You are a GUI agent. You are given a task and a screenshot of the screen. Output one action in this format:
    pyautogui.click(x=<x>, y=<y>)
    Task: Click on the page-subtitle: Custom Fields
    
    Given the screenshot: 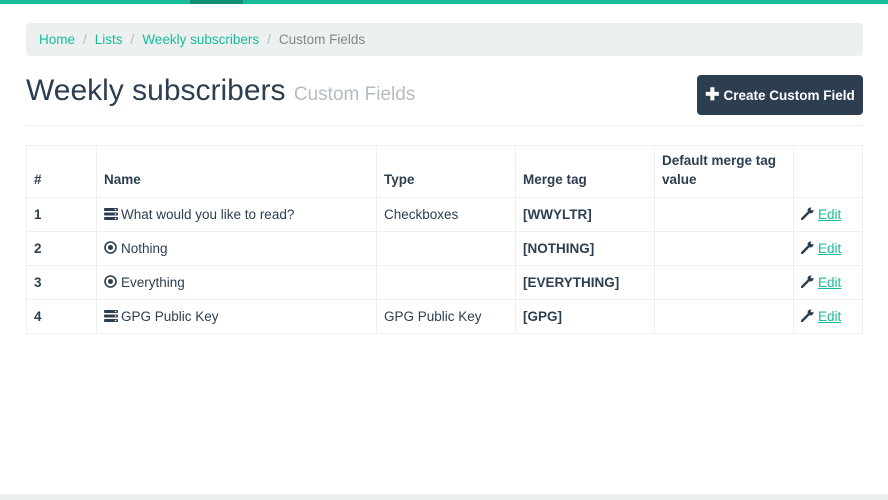 What is the action you would take?
    pyautogui.click(x=354, y=94)
    